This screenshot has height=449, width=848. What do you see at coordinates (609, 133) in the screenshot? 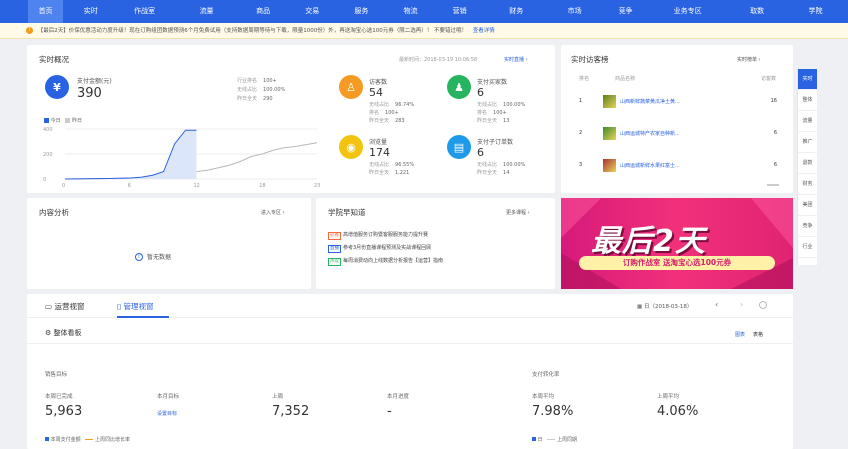
I see `product-thumb` at bounding box center [609, 133].